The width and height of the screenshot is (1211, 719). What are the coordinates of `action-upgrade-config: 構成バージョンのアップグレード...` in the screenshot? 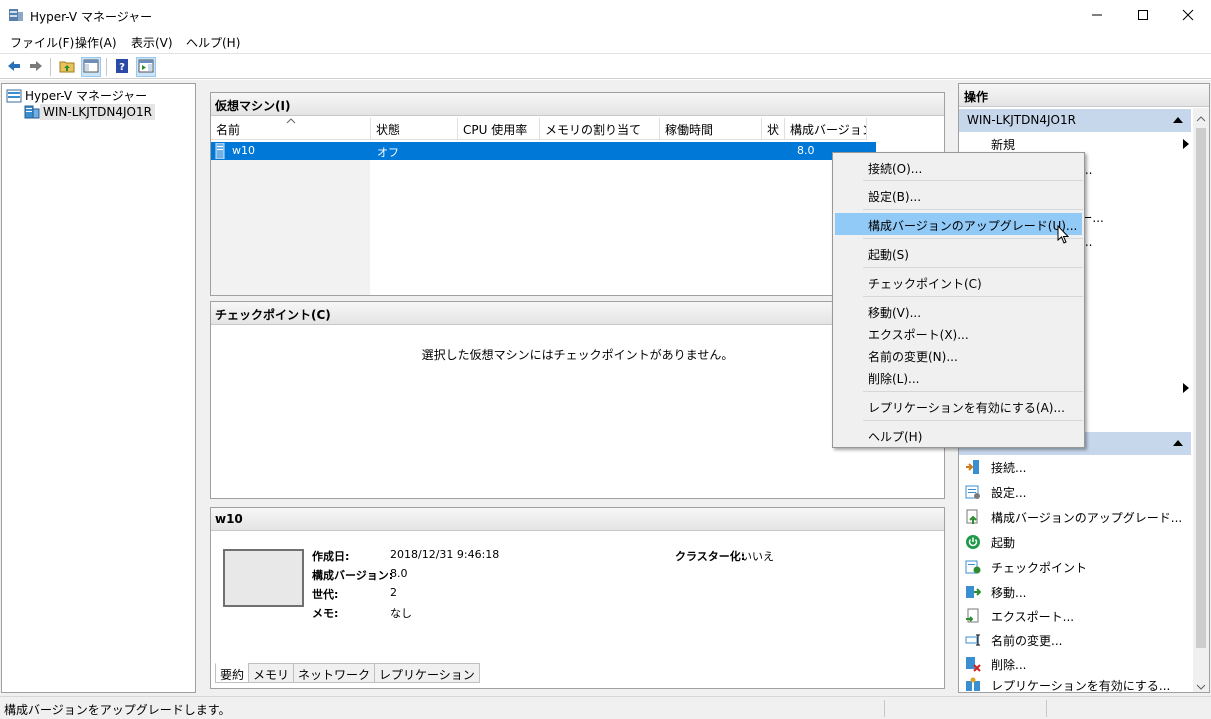 It's located at (1078, 517).